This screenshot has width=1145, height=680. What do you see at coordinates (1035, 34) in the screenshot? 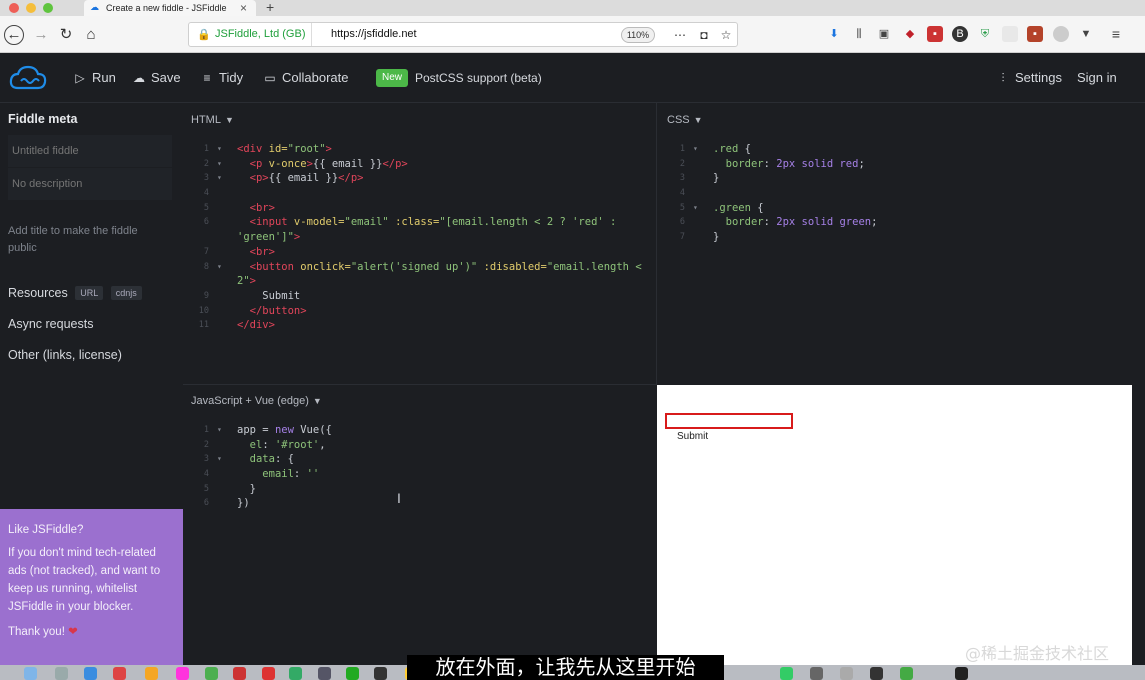
I see `extension-orange-icon: ▪` at bounding box center [1035, 34].